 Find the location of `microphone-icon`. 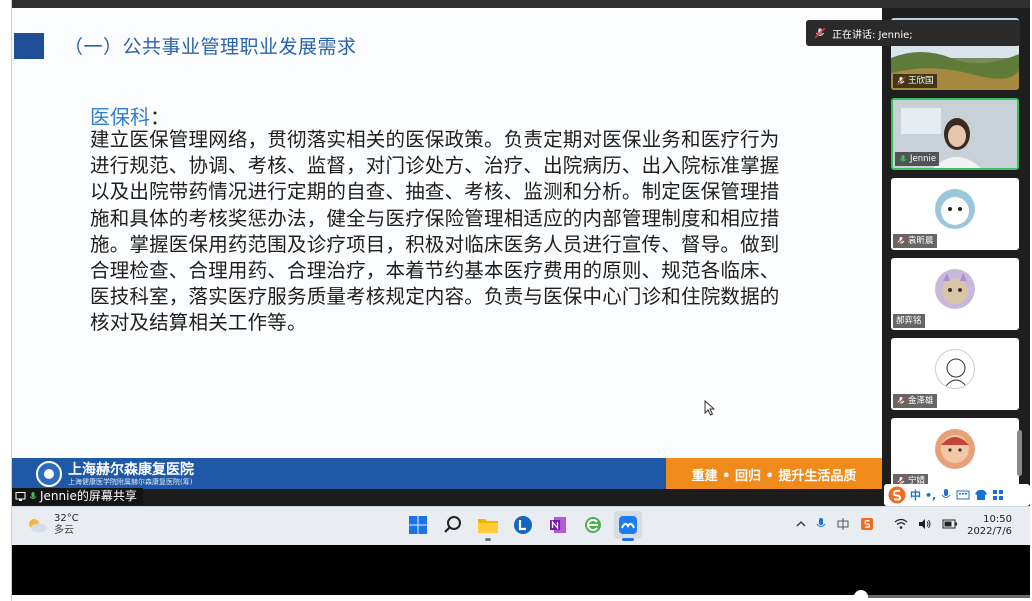

microphone-icon is located at coordinates (821, 524).